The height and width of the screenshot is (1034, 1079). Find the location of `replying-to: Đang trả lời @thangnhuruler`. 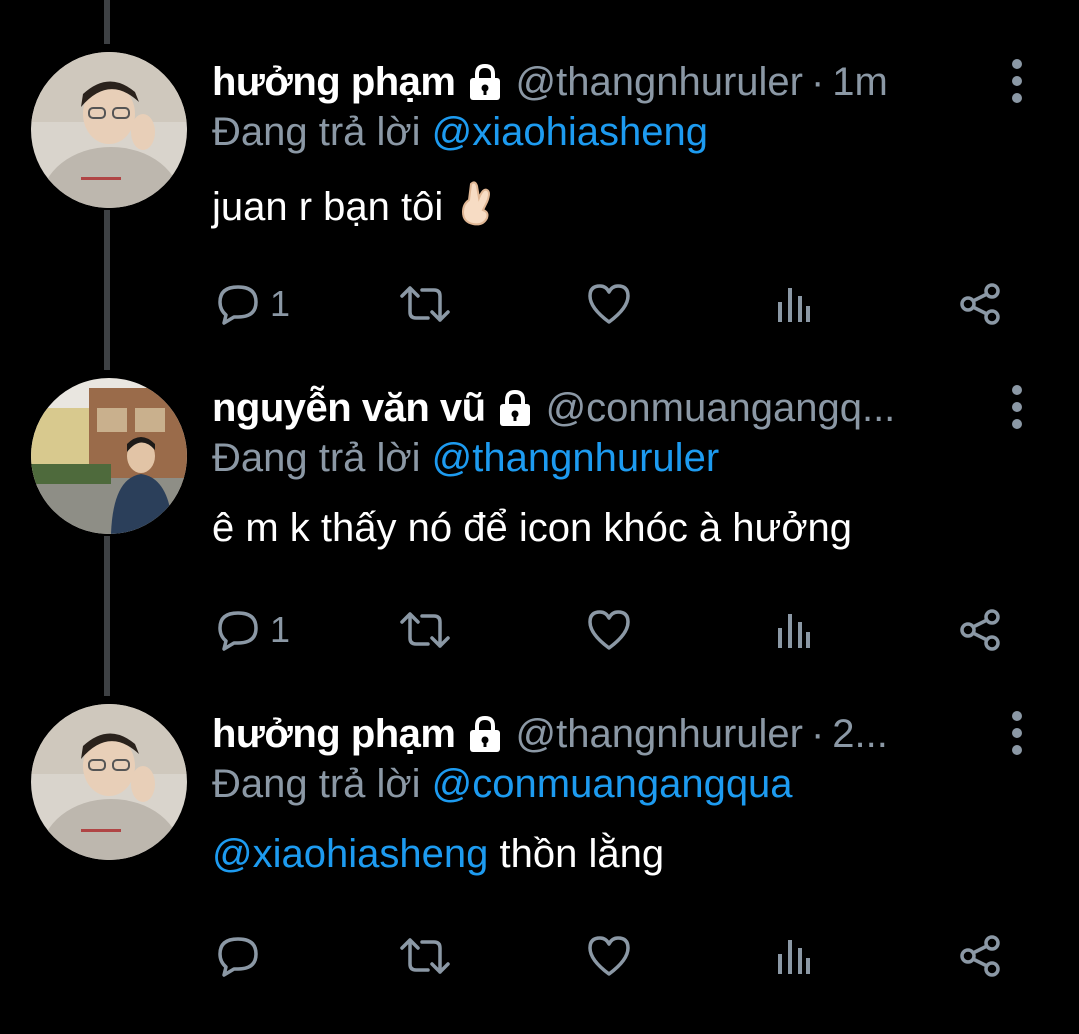

replying-to: Đang trả lời @thangnhuruler is located at coordinates (465, 458).